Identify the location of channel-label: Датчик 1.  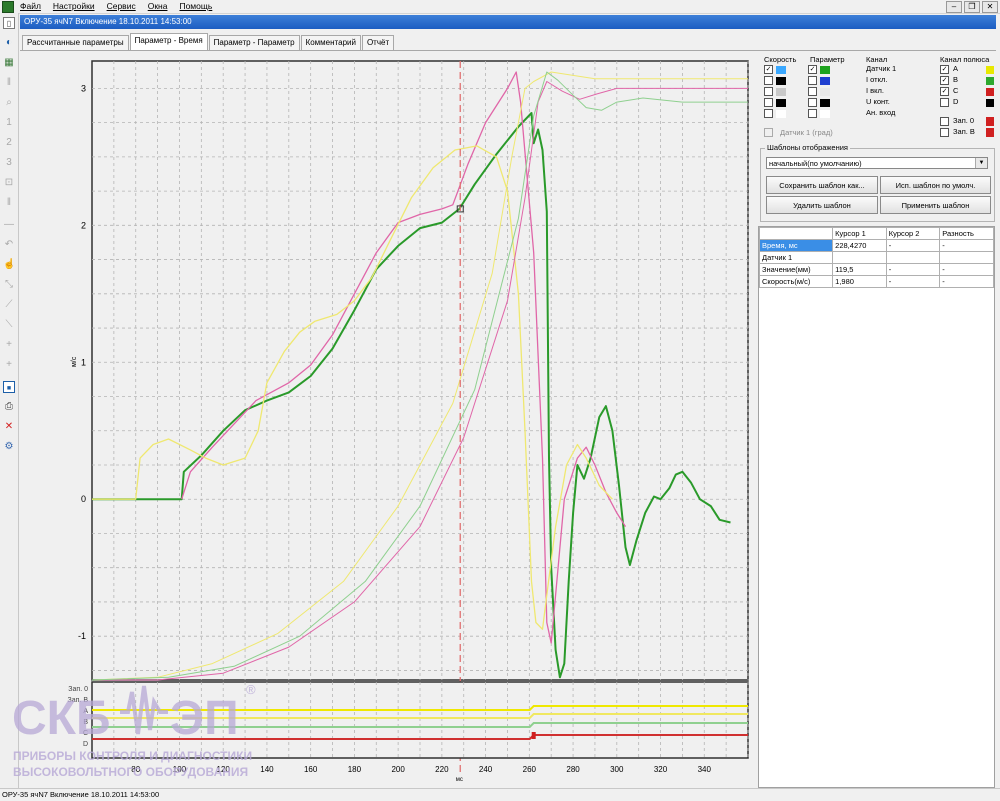
(881, 68).